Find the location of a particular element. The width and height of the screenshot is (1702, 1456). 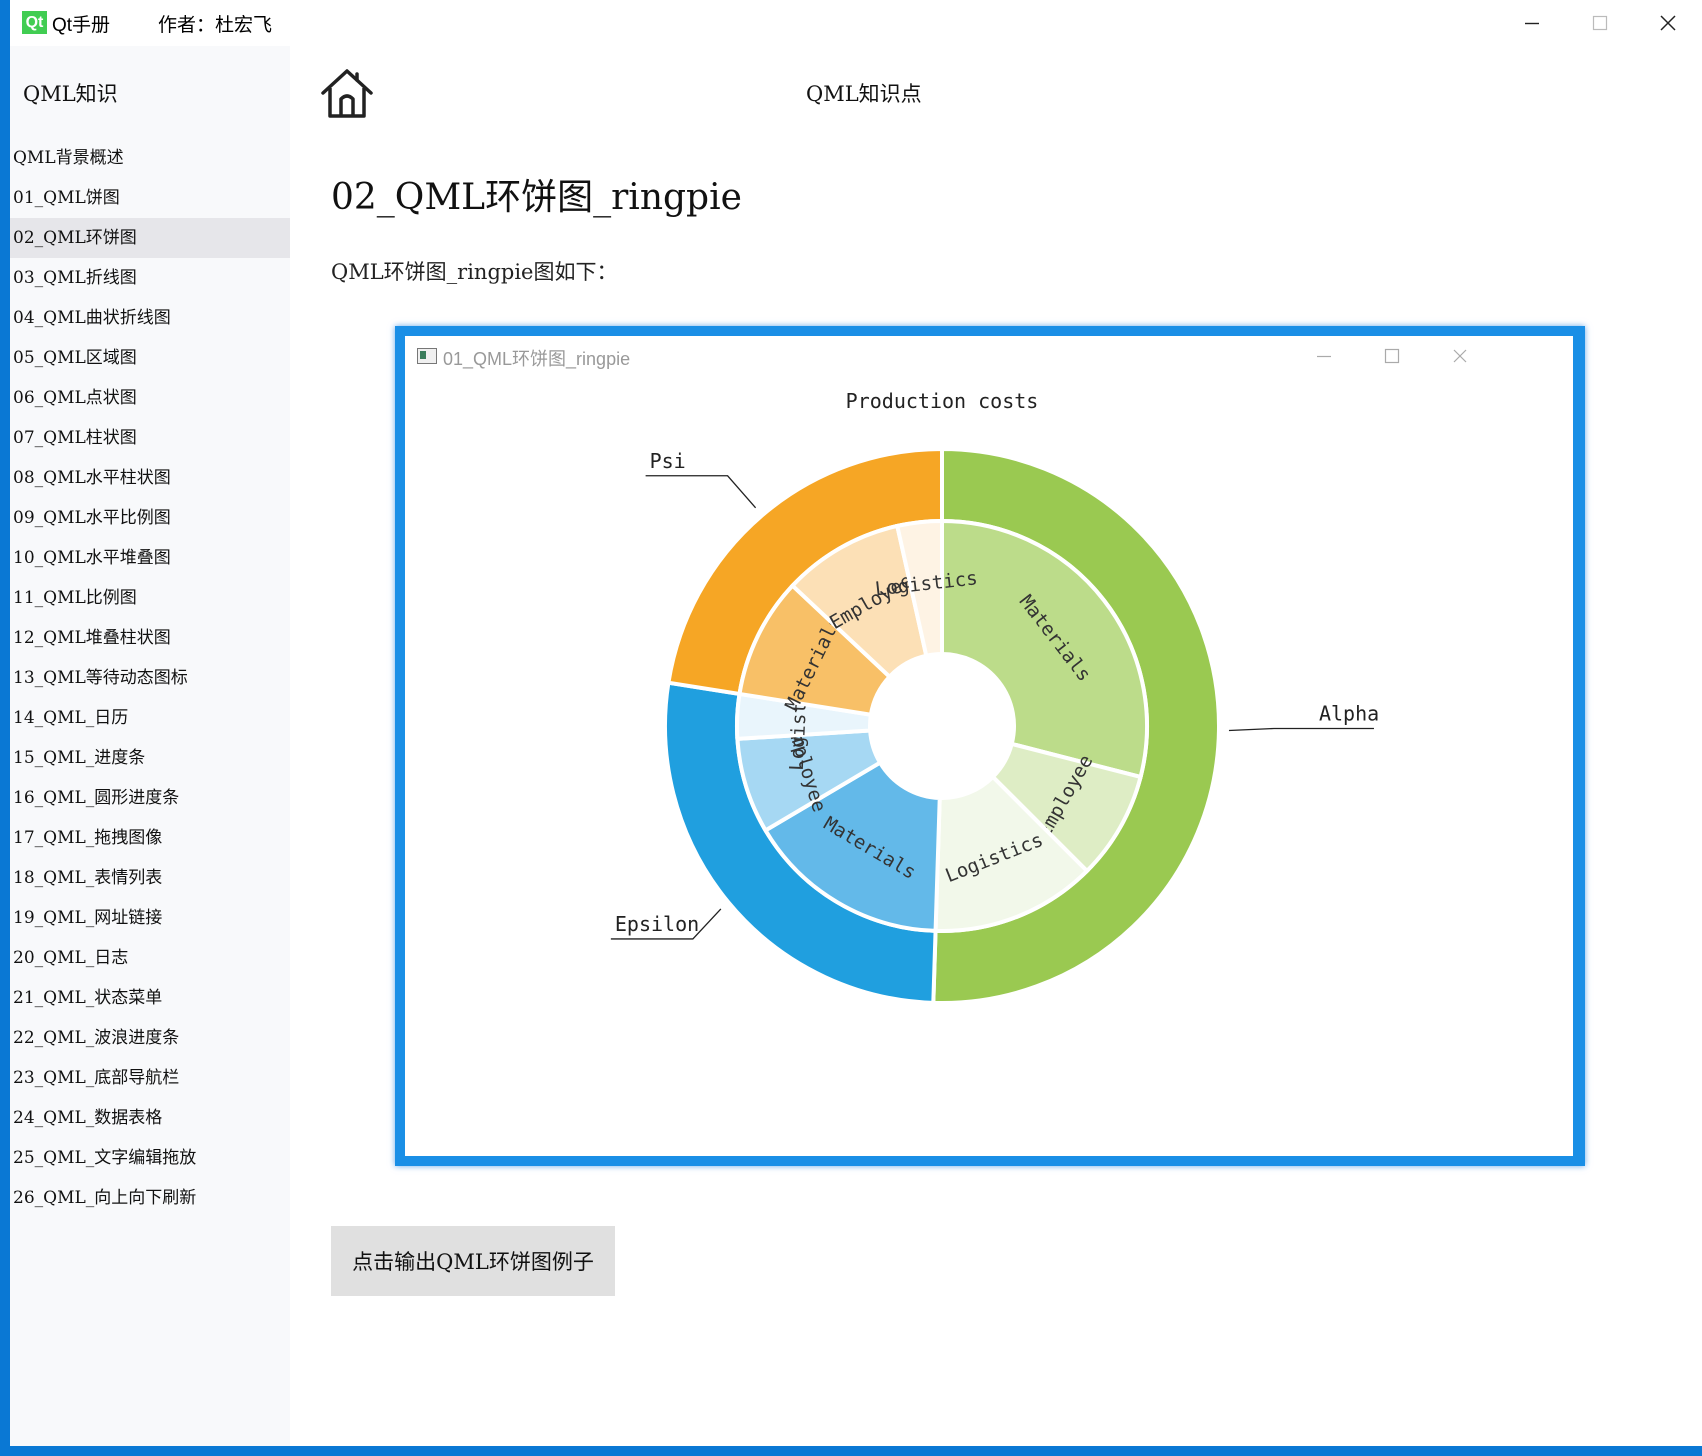

sidebar-item: 15_QML_进度条 is located at coordinates (150, 758).